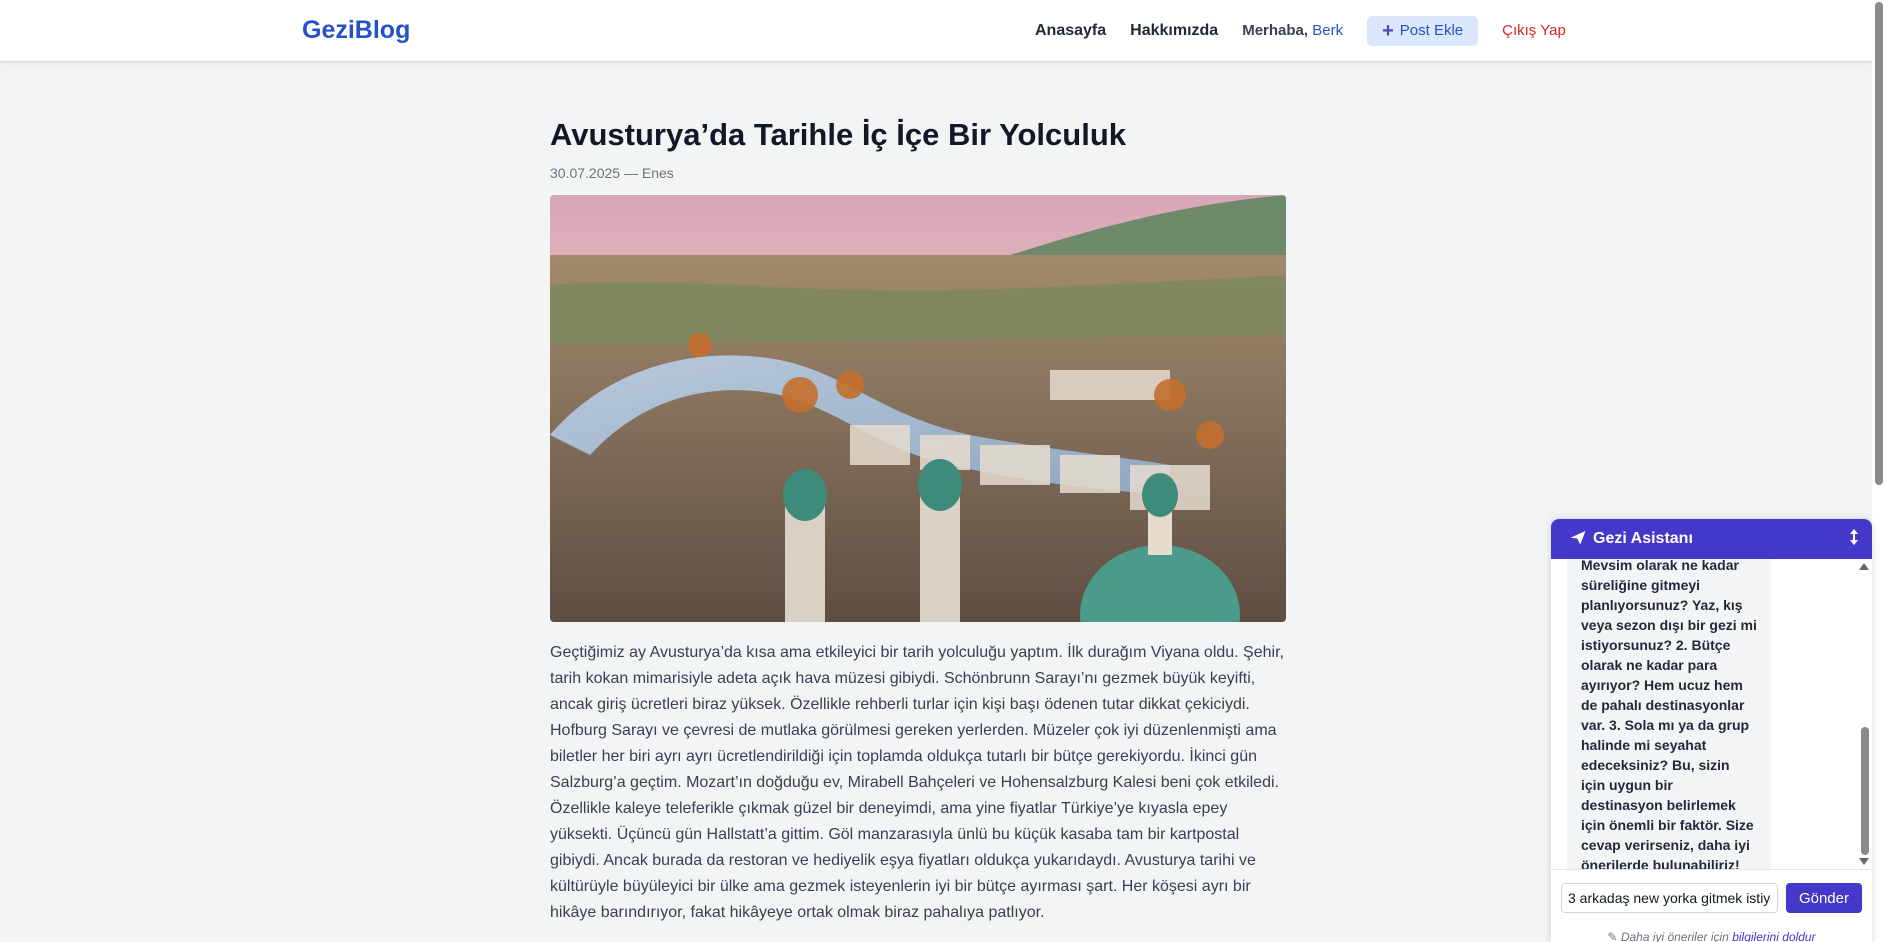 The height and width of the screenshot is (942, 1885). I want to click on add-post-label: Post Ekle, so click(1431, 30).